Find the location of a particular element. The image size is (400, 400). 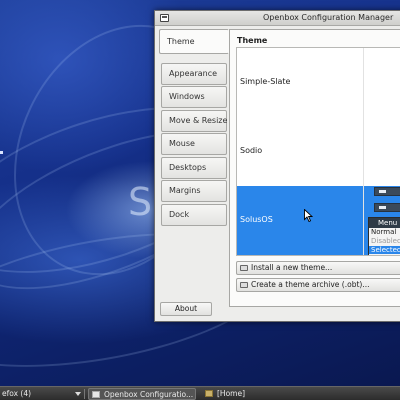

tab-appearance: Appearance is located at coordinates (194, 74).